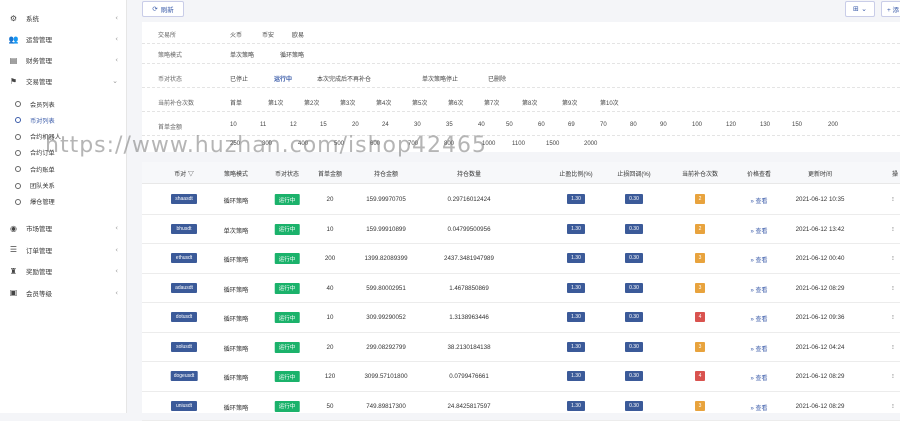 The width and height of the screenshot is (900, 421). Describe the element at coordinates (184, 376) in the screenshot. I see `symbol-badge: dogeusdt` at that location.